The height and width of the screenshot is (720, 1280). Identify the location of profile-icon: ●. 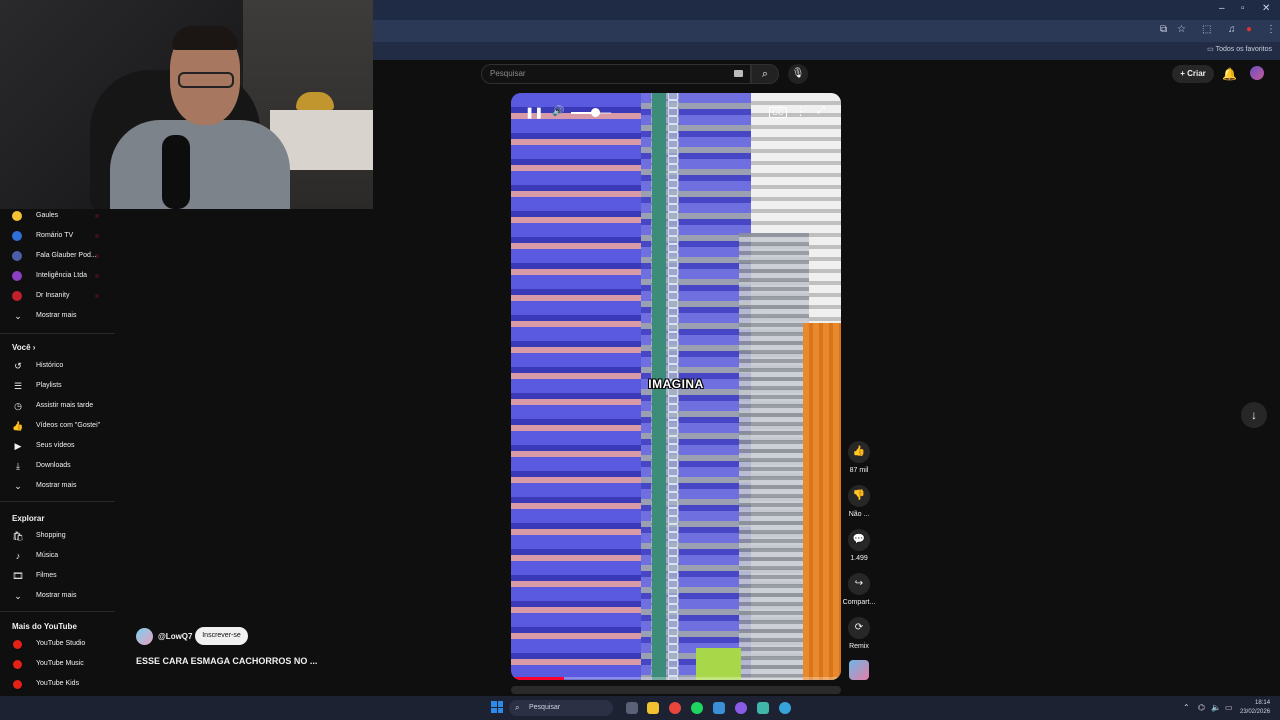
(1249, 29).